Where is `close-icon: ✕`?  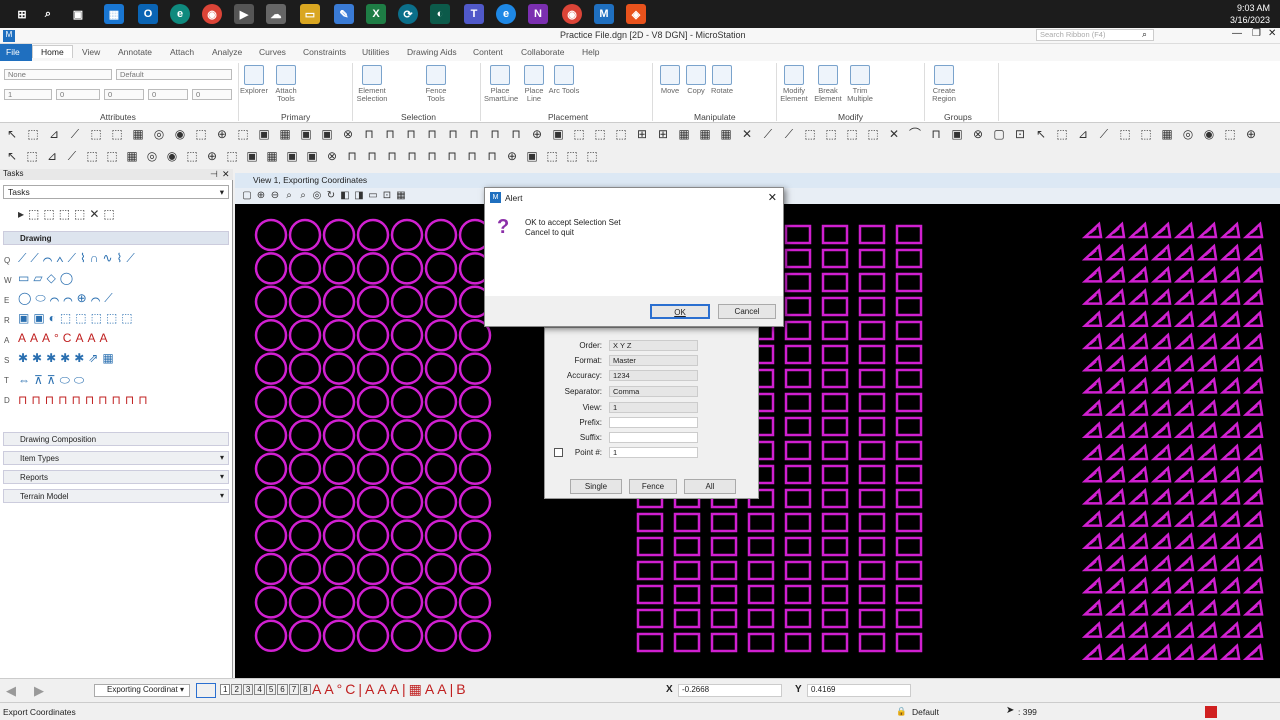 close-icon: ✕ is located at coordinates (772, 197).